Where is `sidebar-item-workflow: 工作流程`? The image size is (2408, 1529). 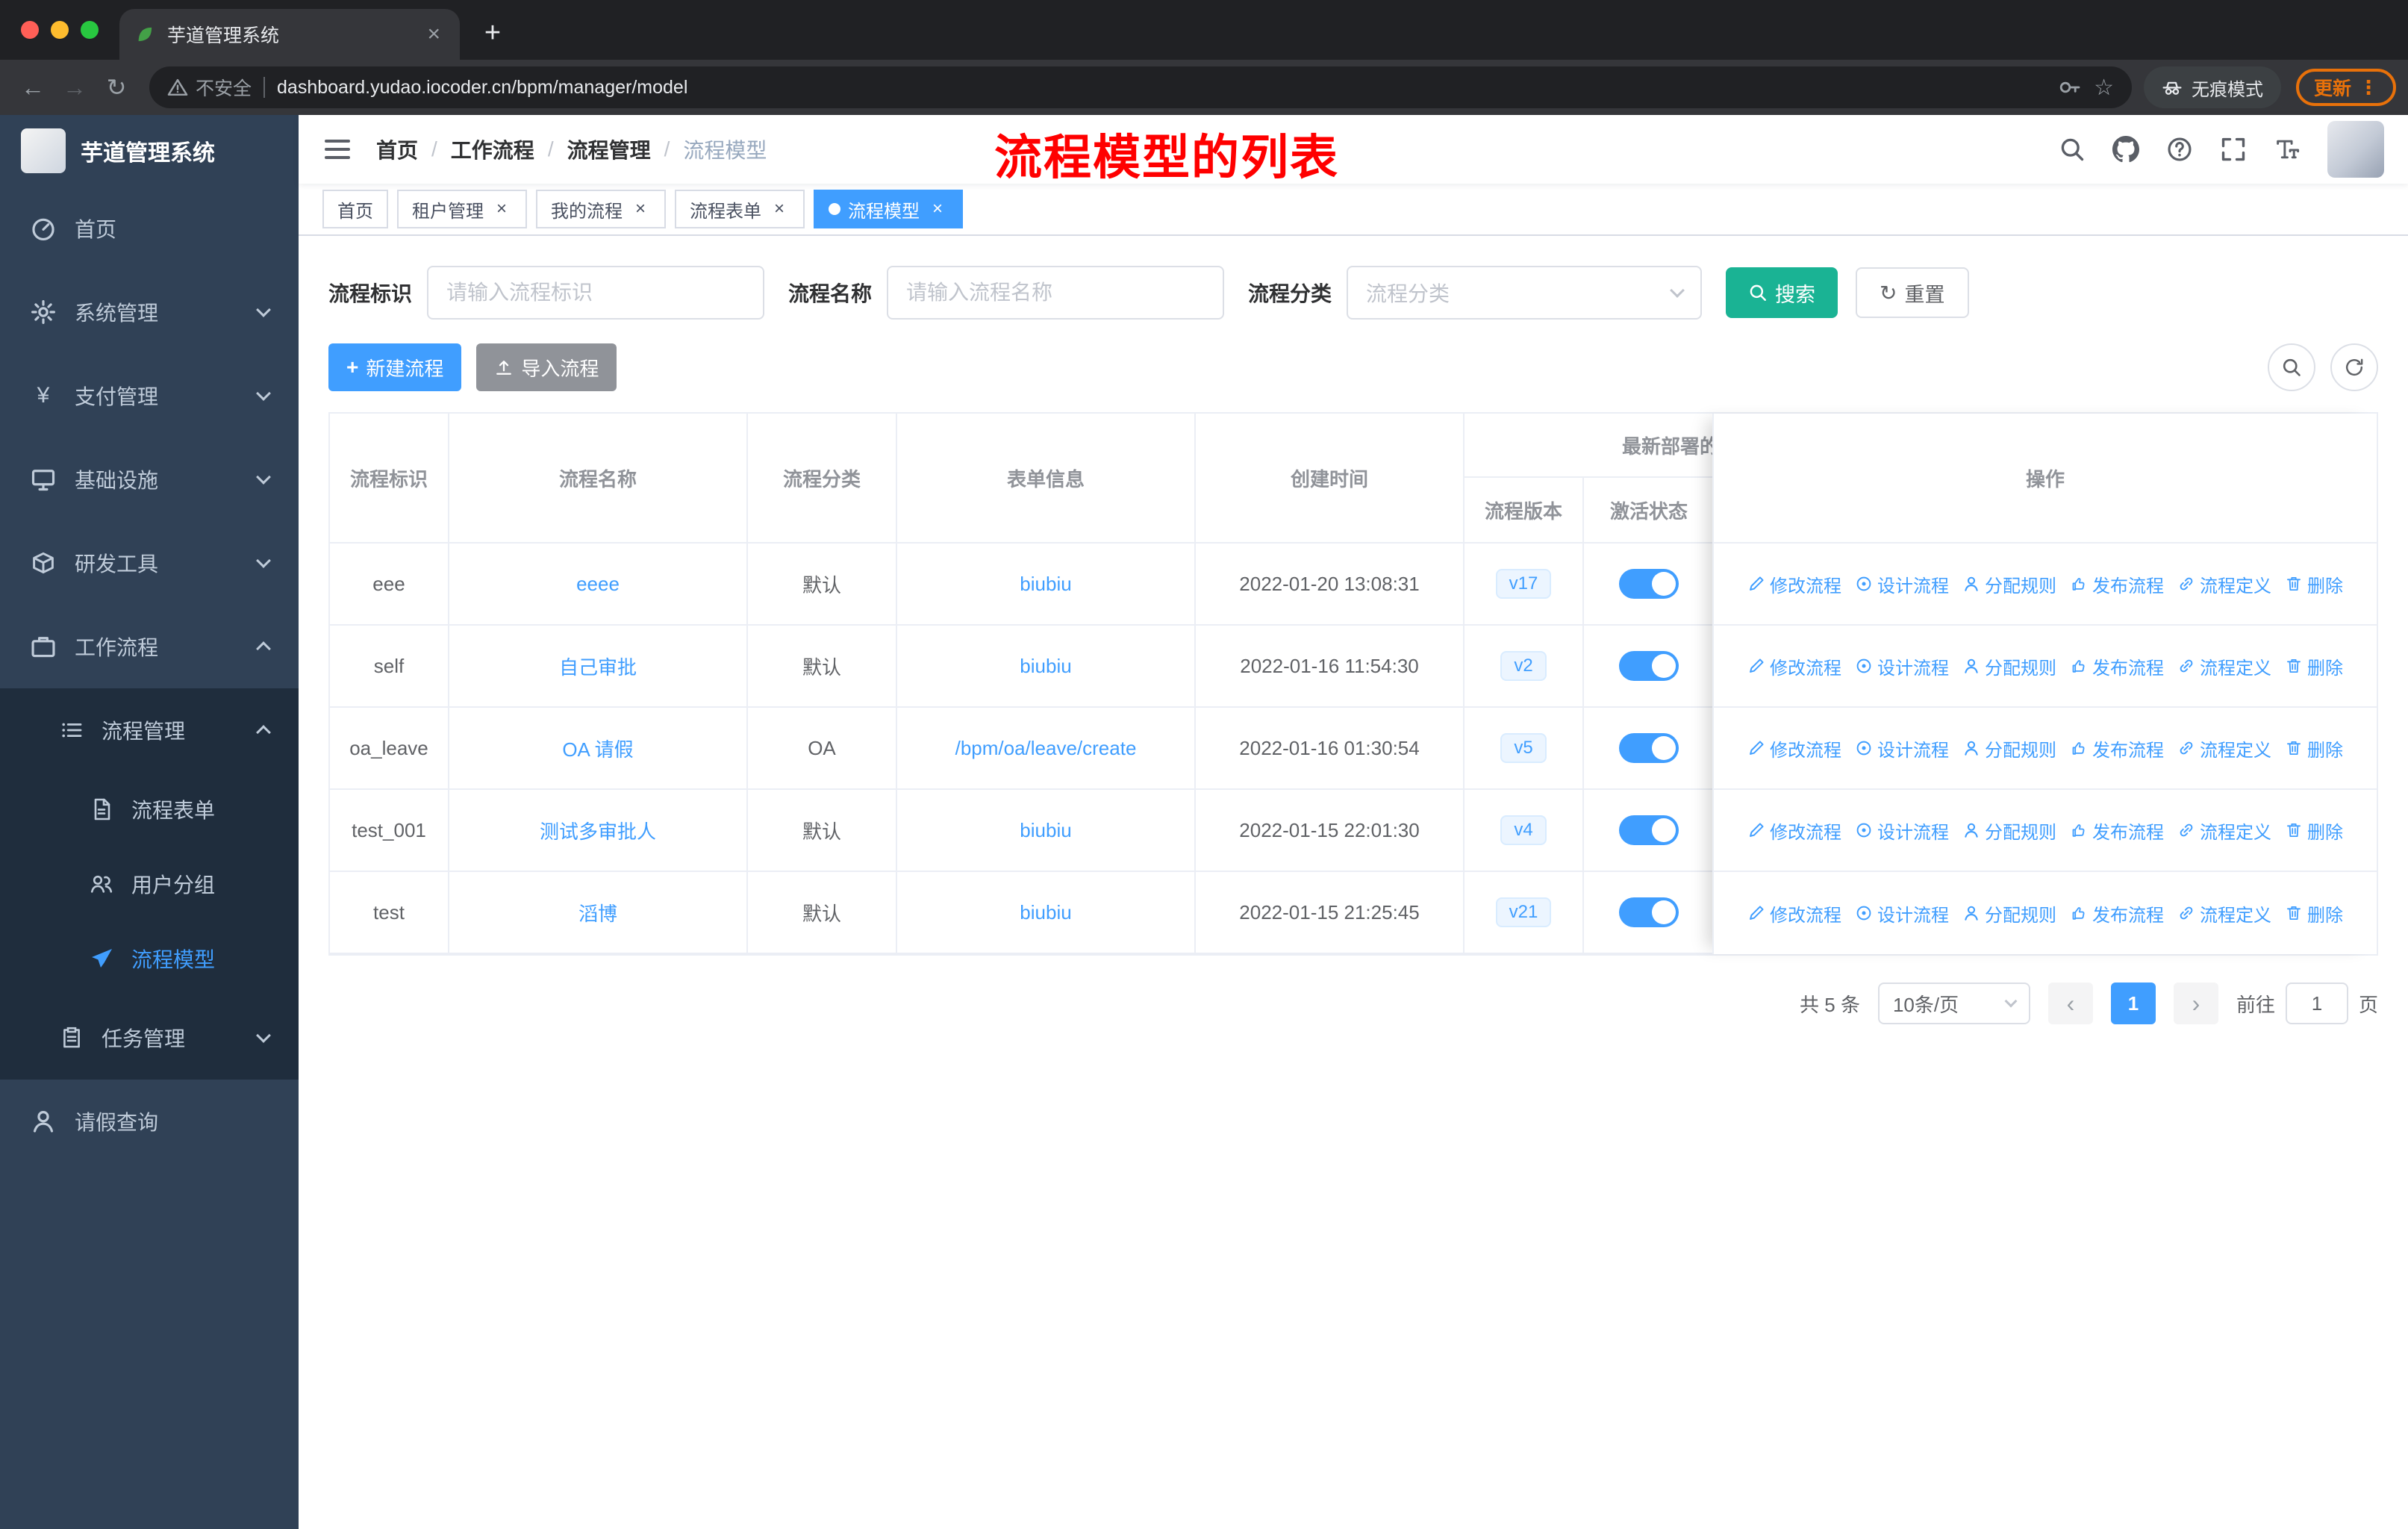
sidebar-item-workflow: 工作流程 is located at coordinates (149, 646).